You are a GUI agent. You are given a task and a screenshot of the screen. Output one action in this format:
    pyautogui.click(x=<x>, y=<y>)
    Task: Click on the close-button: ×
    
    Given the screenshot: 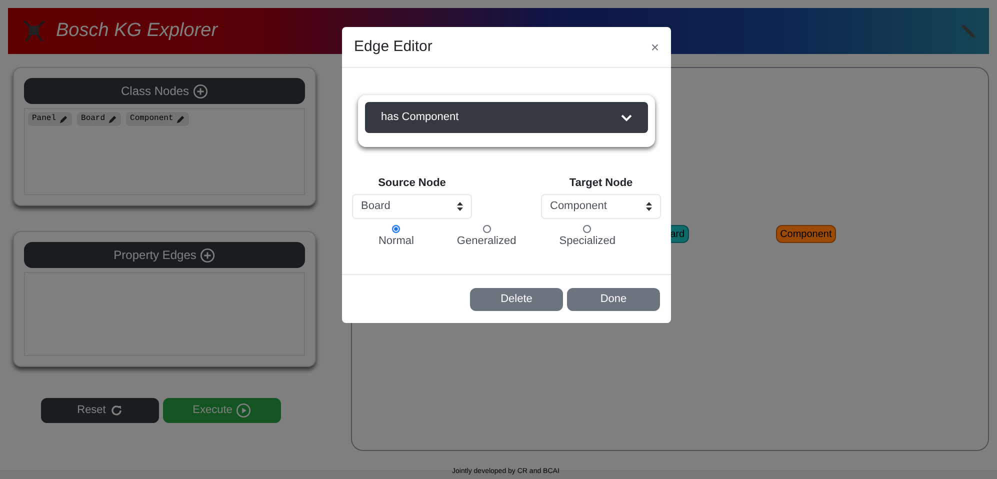 What is the action you would take?
    pyautogui.click(x=654, y=47)
    